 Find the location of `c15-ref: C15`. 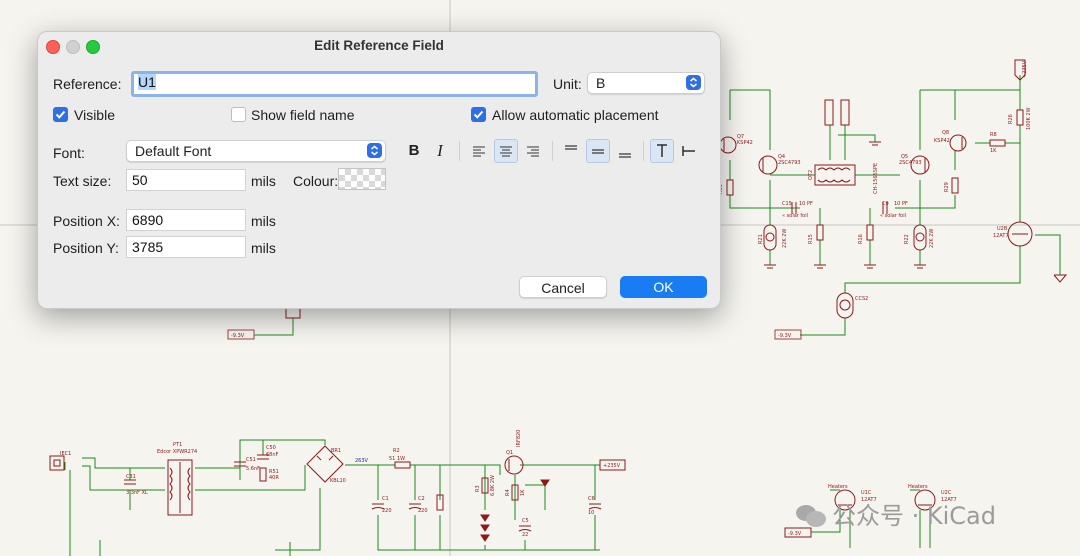

c15-ref: C15 is located at coordinates (787, 204).